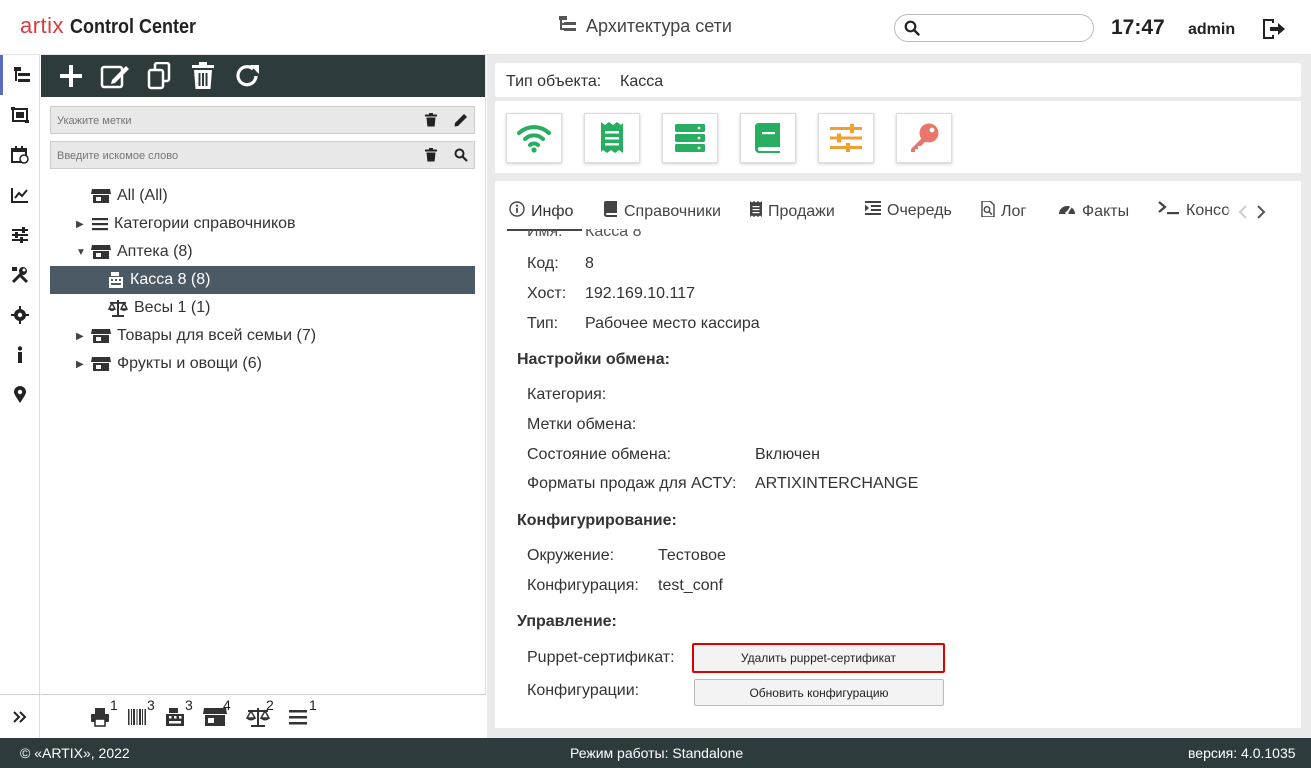 This screenshot has height=768, width=1311. I want to click on gauge-icon, so click(1067, 211).